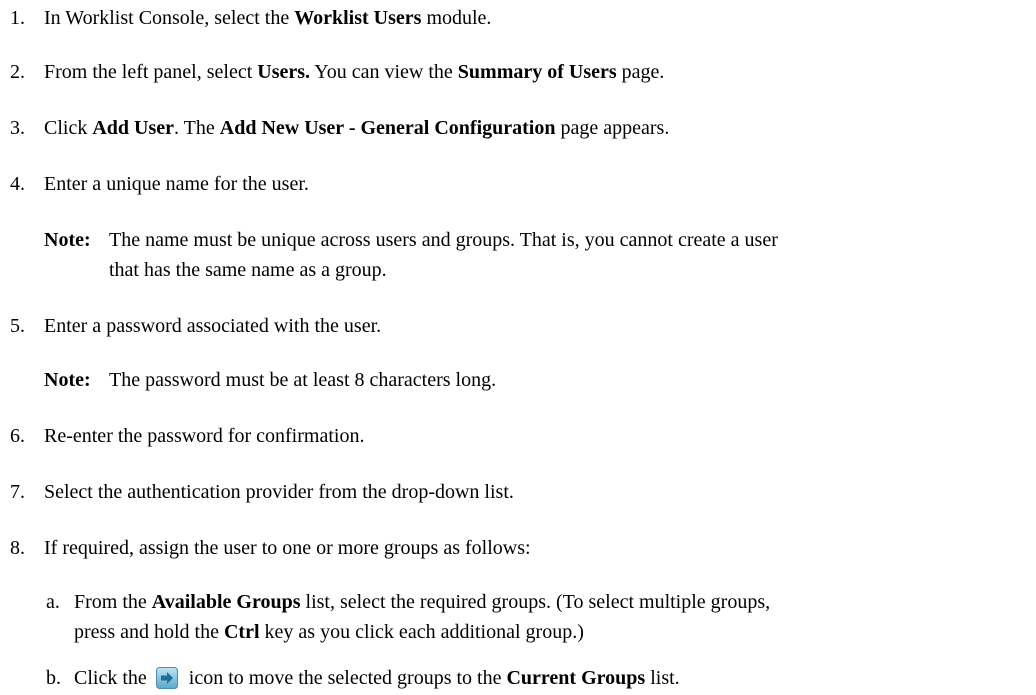 This screenshot has height=695, width=1036. What do you see at coordinates (17, 72) in the screenshot?
I see `step-number: 2.` at bounding box center [17, 72].